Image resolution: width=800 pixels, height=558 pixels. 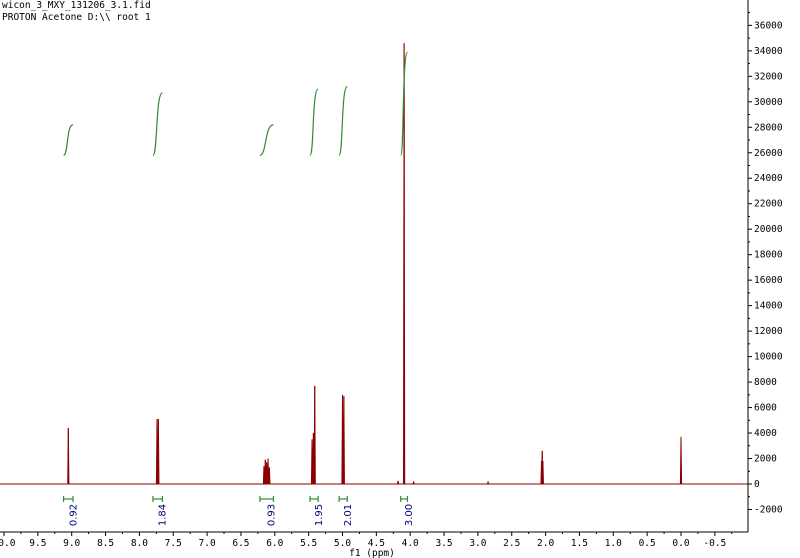 What do you see at coordinates (768, 127) in the screenshot?
I see `y-tick-label: 28000` at bounding box center [768, 127].